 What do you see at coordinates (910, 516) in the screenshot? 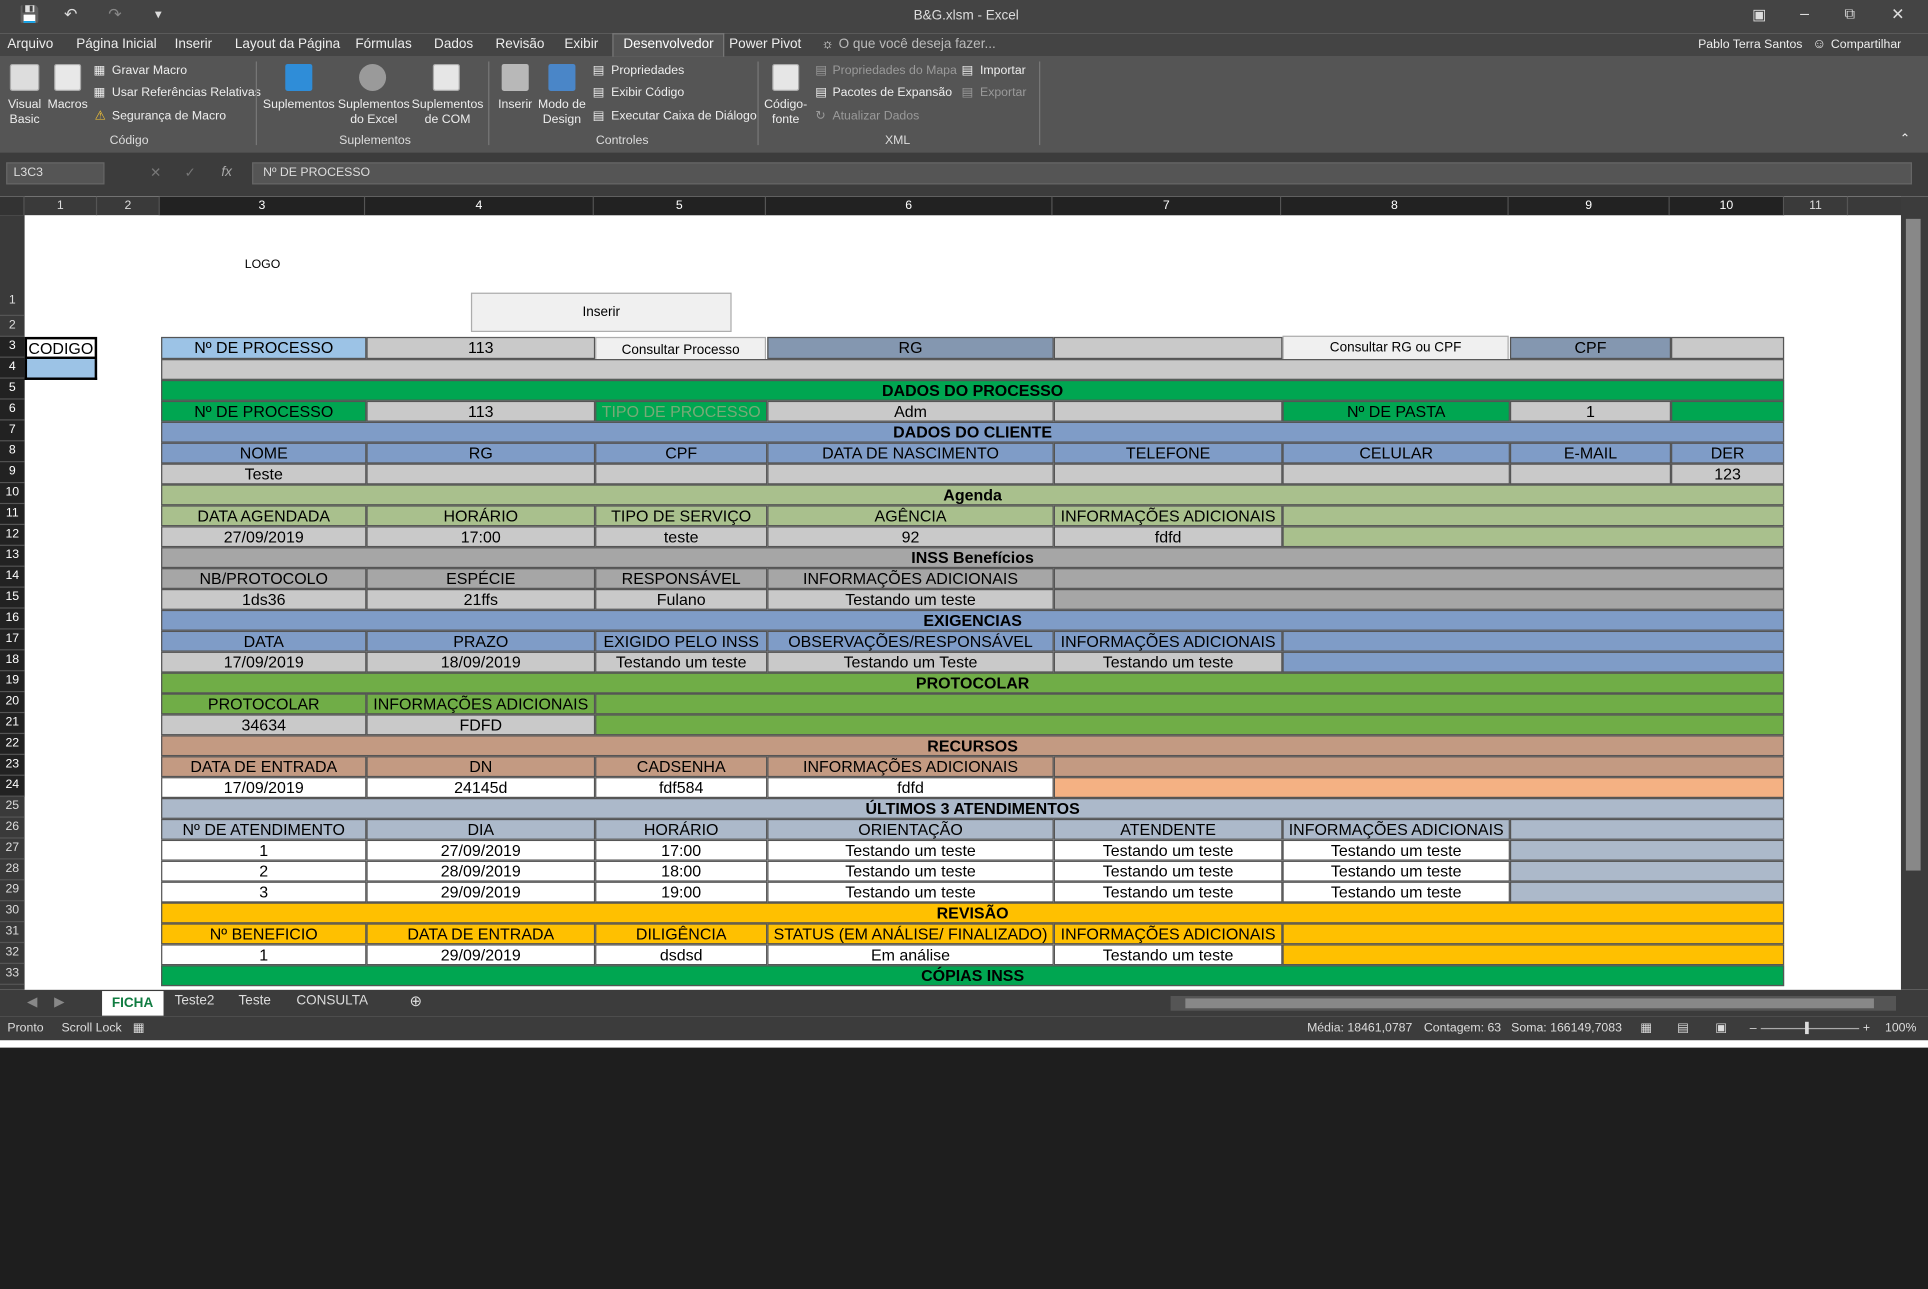
I see `hdr-agencia: AGÊNCIA` at bounding box center [910, 516].